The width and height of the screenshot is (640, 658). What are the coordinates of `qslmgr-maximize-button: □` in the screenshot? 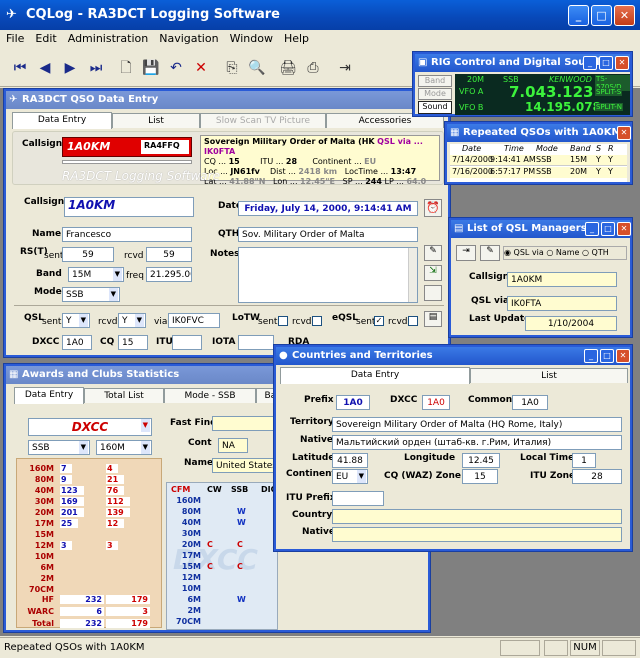 It's located at (608, 229).